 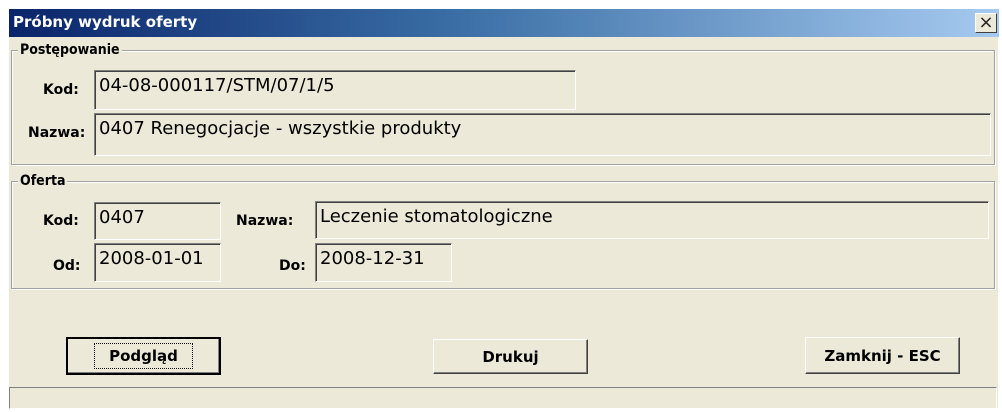 What do you see at coordinates (383, 262) in the screenshot?
I see `oferta-do-field: 2008-12-31` at bounding box center [383, 262].